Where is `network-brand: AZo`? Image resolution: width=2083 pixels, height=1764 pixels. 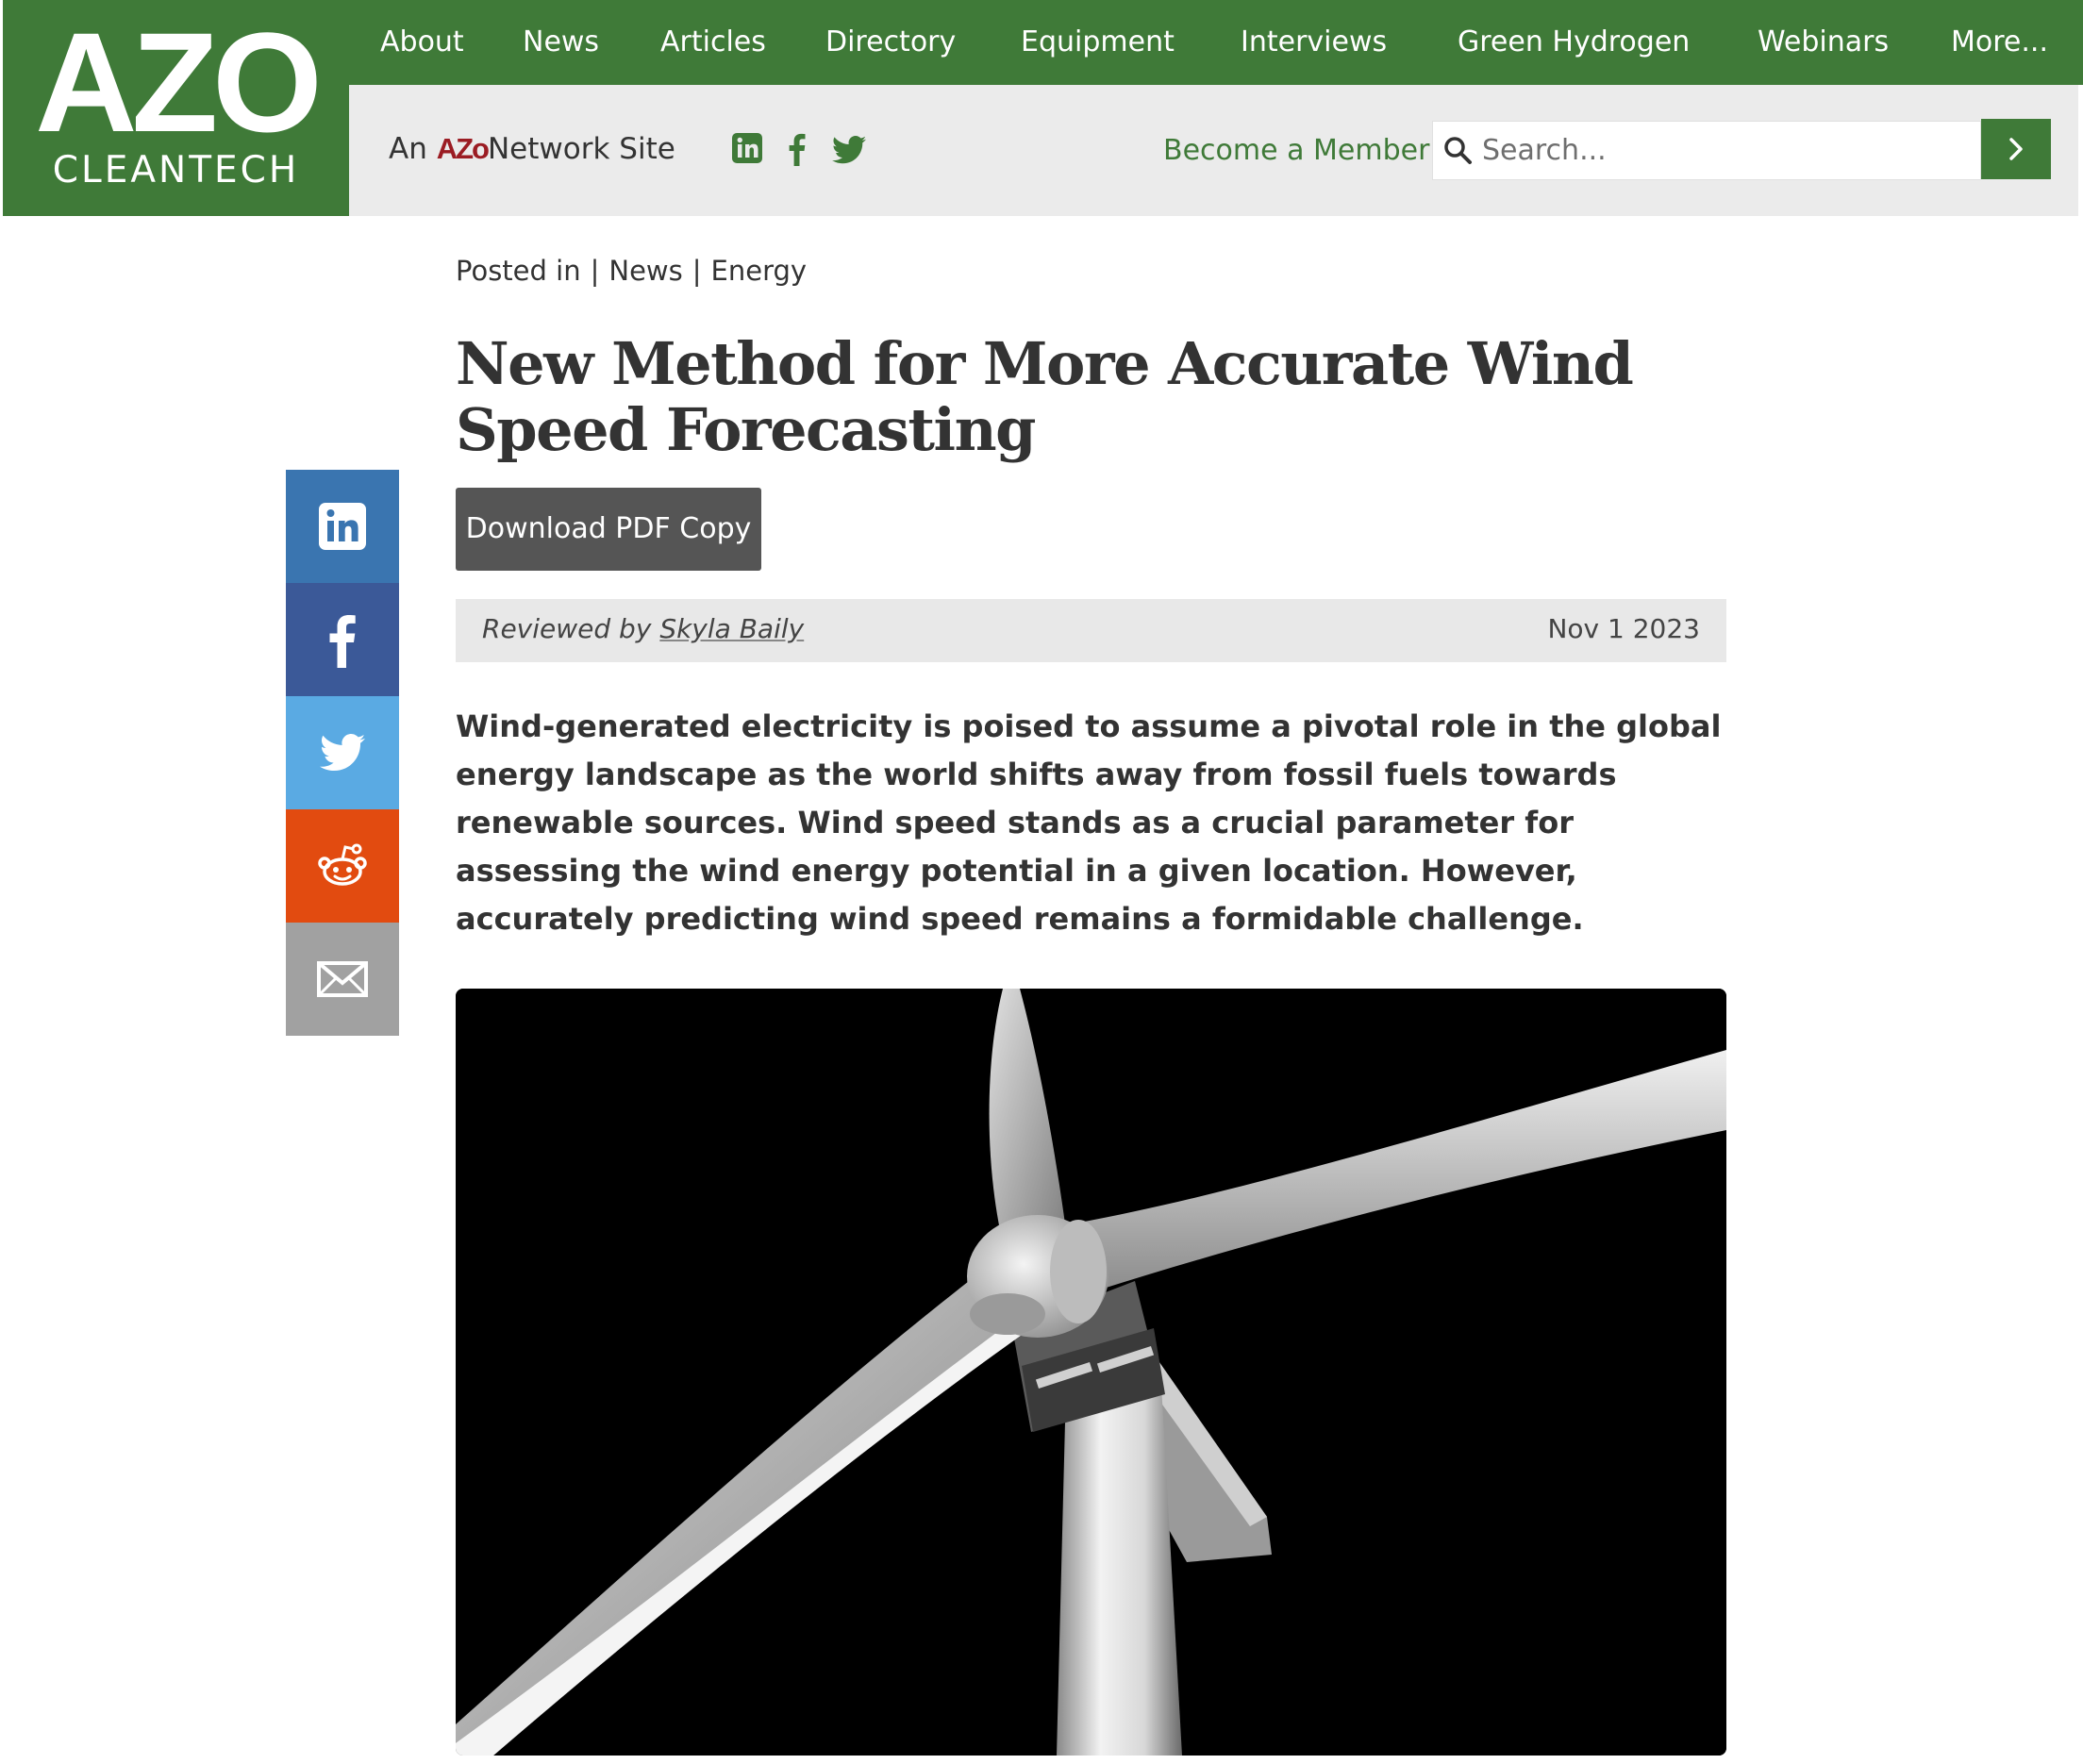
network-brand: AZo is located at coordinates (463, 149).